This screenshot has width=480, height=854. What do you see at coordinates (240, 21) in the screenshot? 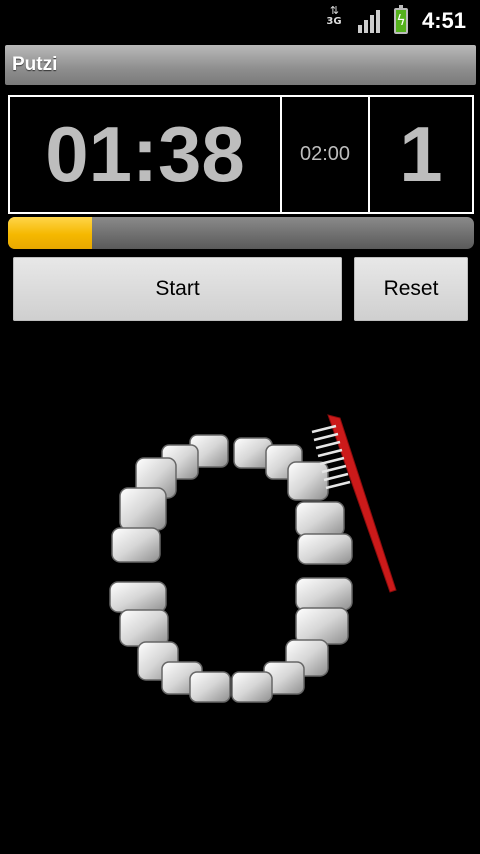
I see `status-bar: ⇅ 3G ϟ 4:51` at bounding box center [240, 21].